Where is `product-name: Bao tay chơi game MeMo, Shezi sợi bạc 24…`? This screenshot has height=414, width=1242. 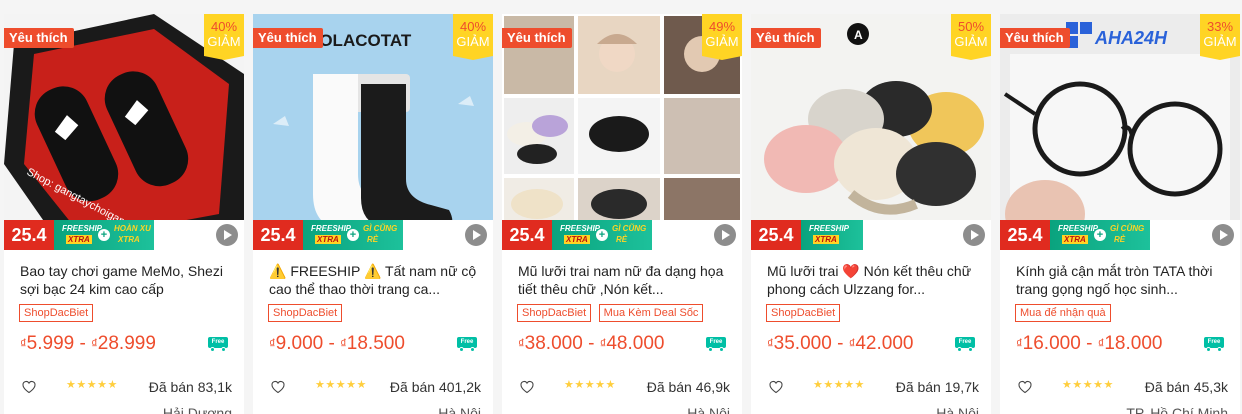
product-name: Bao tay chơi game MeMo, Shezi sợi bạc 24… is located at coordinates (127, 280).